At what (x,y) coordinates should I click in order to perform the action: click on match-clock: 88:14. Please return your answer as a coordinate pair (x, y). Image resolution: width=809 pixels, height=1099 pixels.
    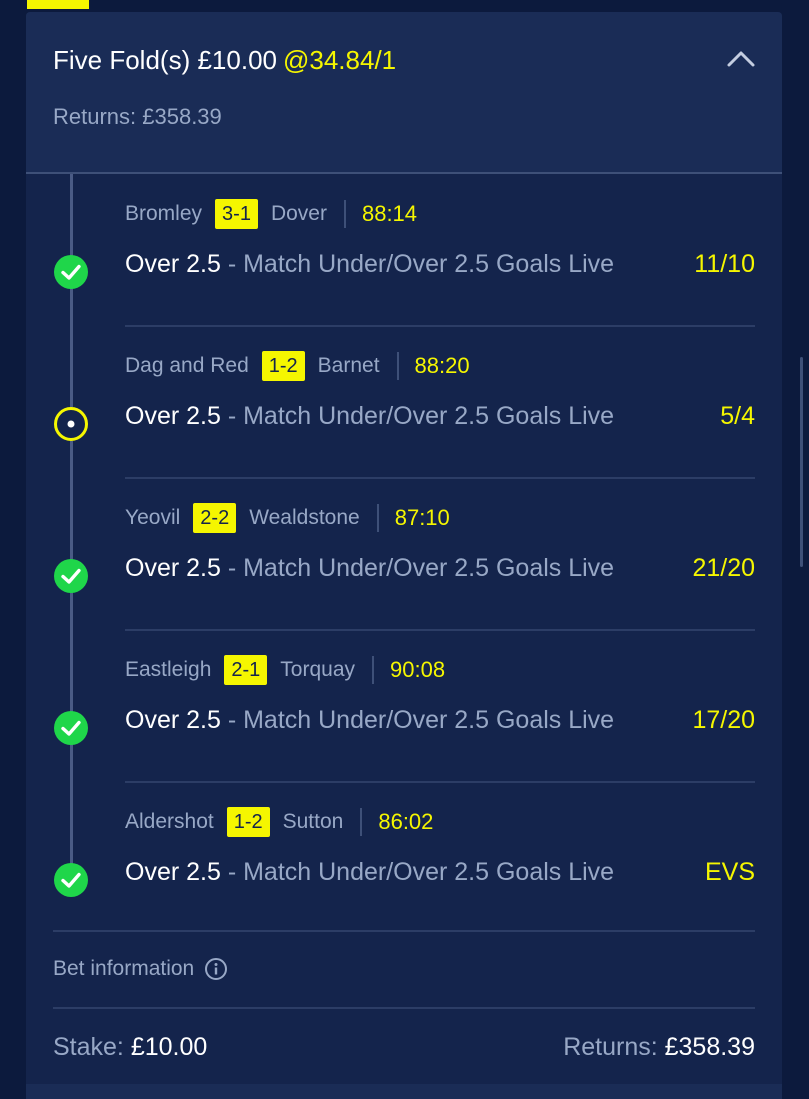
    Looking at the image, I should click on (389, 213).